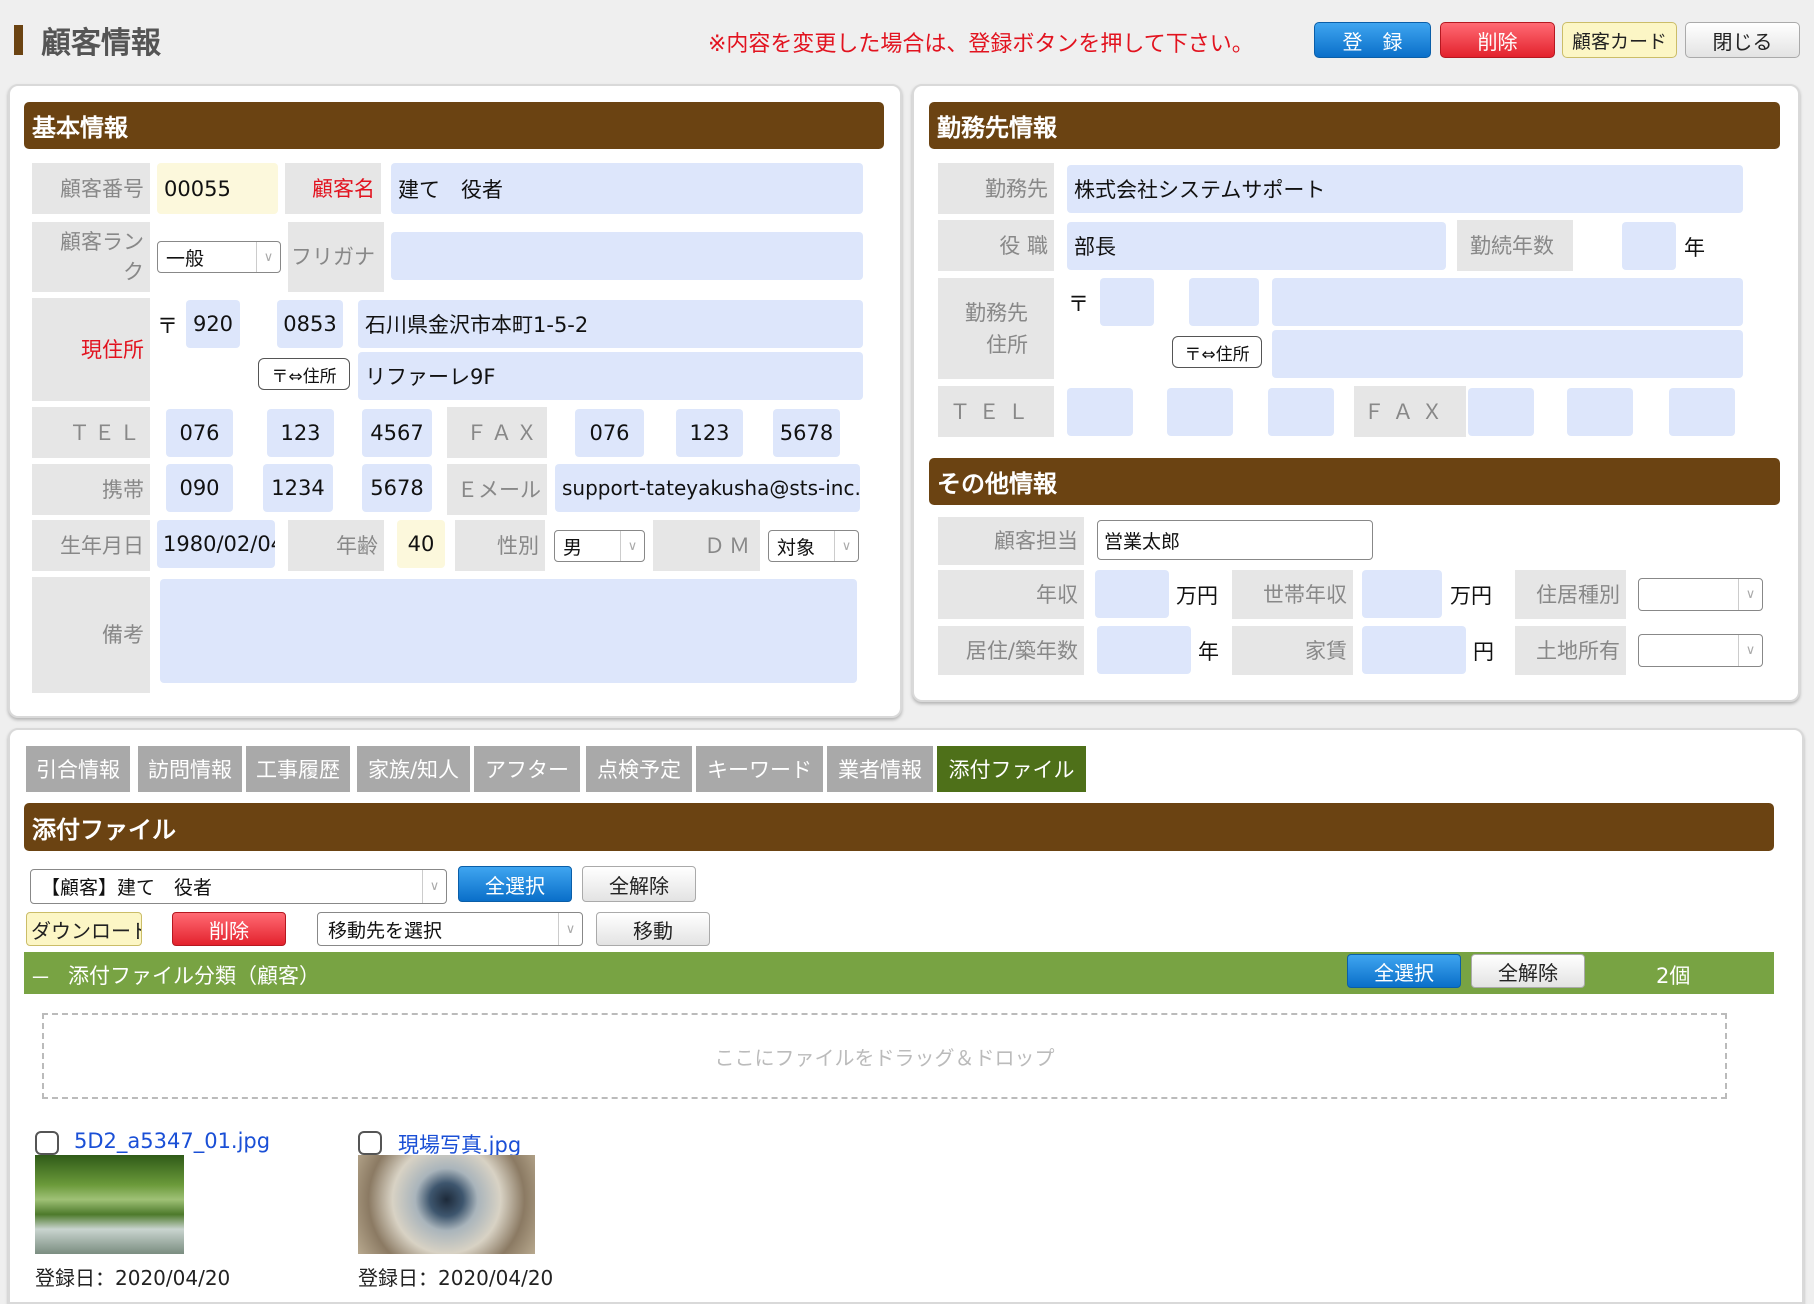 The height and width of the screenshot is (1304, 1814). Describe the element at coordinates (884, 1056) in the screenshot. I see `dropzone: ここにファイルをドラッグ＆ドロップ` at that location.